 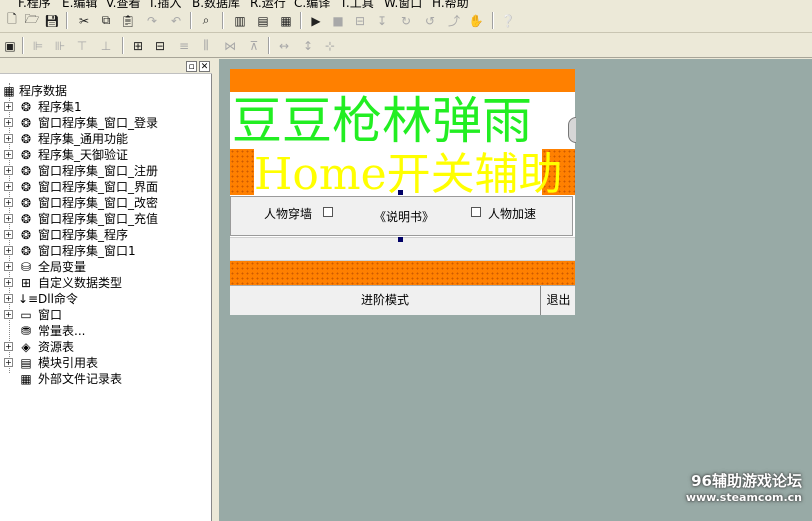 I want to click on tree-item-label: 全局变量, so click(x=62, y=267).